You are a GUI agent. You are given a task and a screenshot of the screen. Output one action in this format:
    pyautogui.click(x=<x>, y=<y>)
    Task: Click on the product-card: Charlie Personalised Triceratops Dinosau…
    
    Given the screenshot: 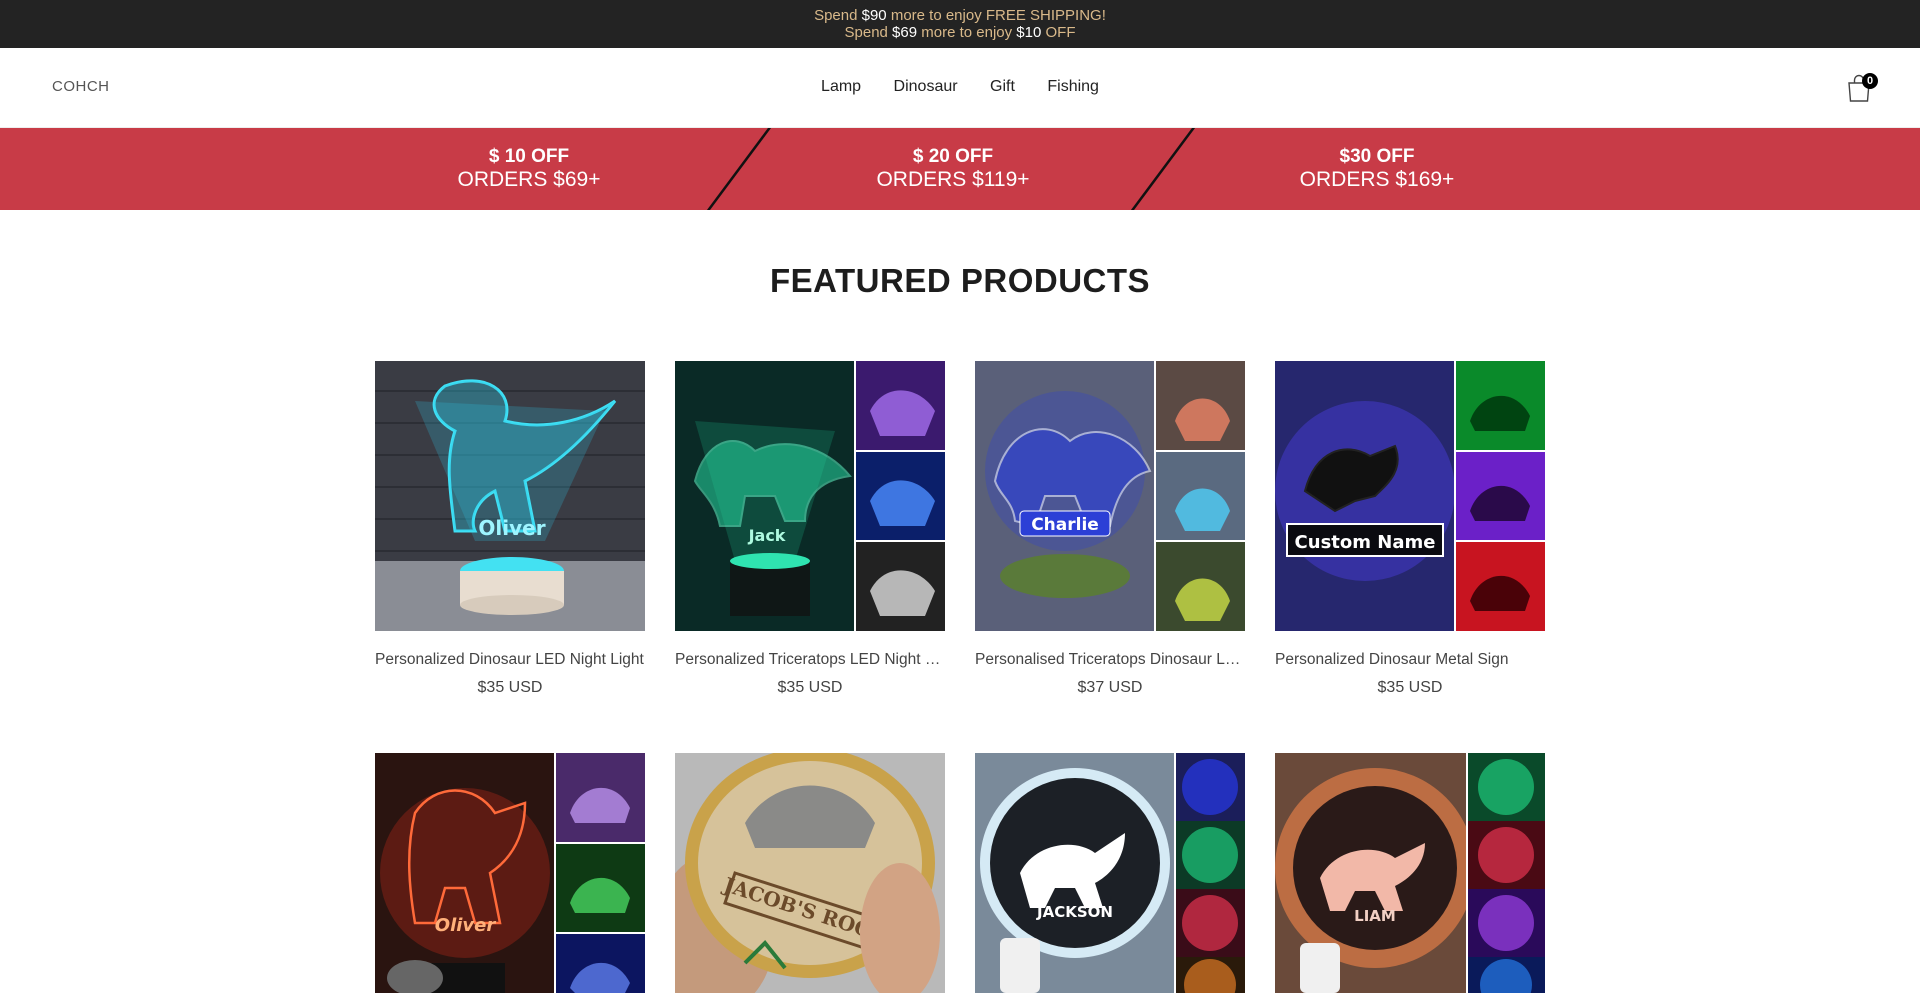 What is the action you would take?
    pyautogui.click(x=1110, y=529)
    